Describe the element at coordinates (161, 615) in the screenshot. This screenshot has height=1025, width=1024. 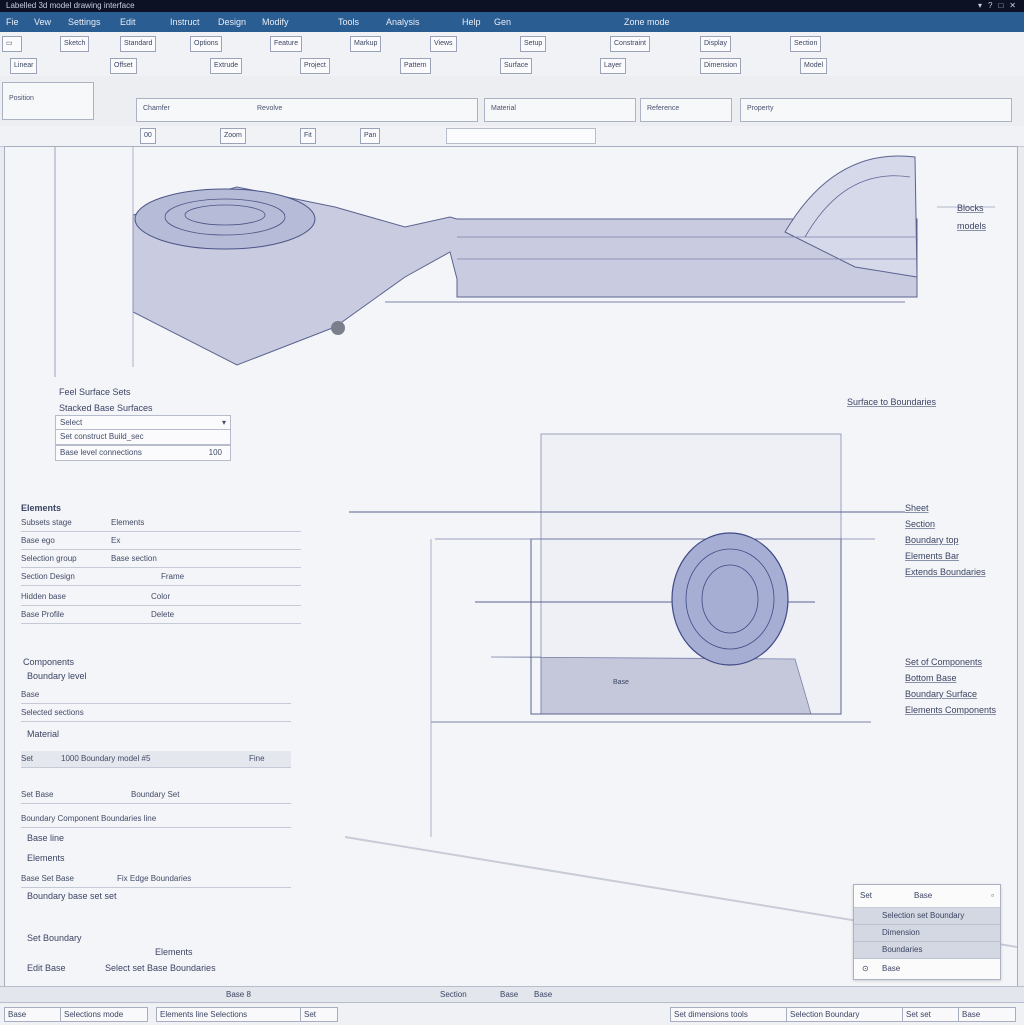
I see `panel2-row: Base Profile Delete` at that location.